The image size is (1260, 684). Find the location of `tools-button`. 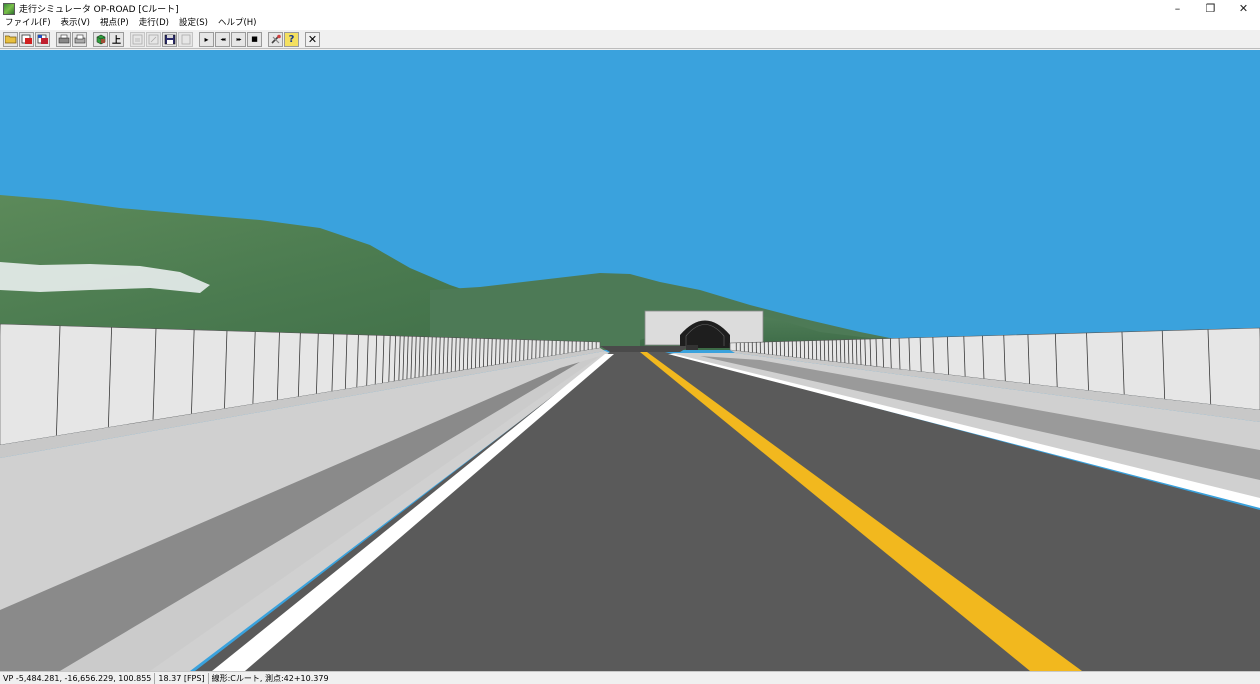

tools-button is located at coordinates (275, 39).